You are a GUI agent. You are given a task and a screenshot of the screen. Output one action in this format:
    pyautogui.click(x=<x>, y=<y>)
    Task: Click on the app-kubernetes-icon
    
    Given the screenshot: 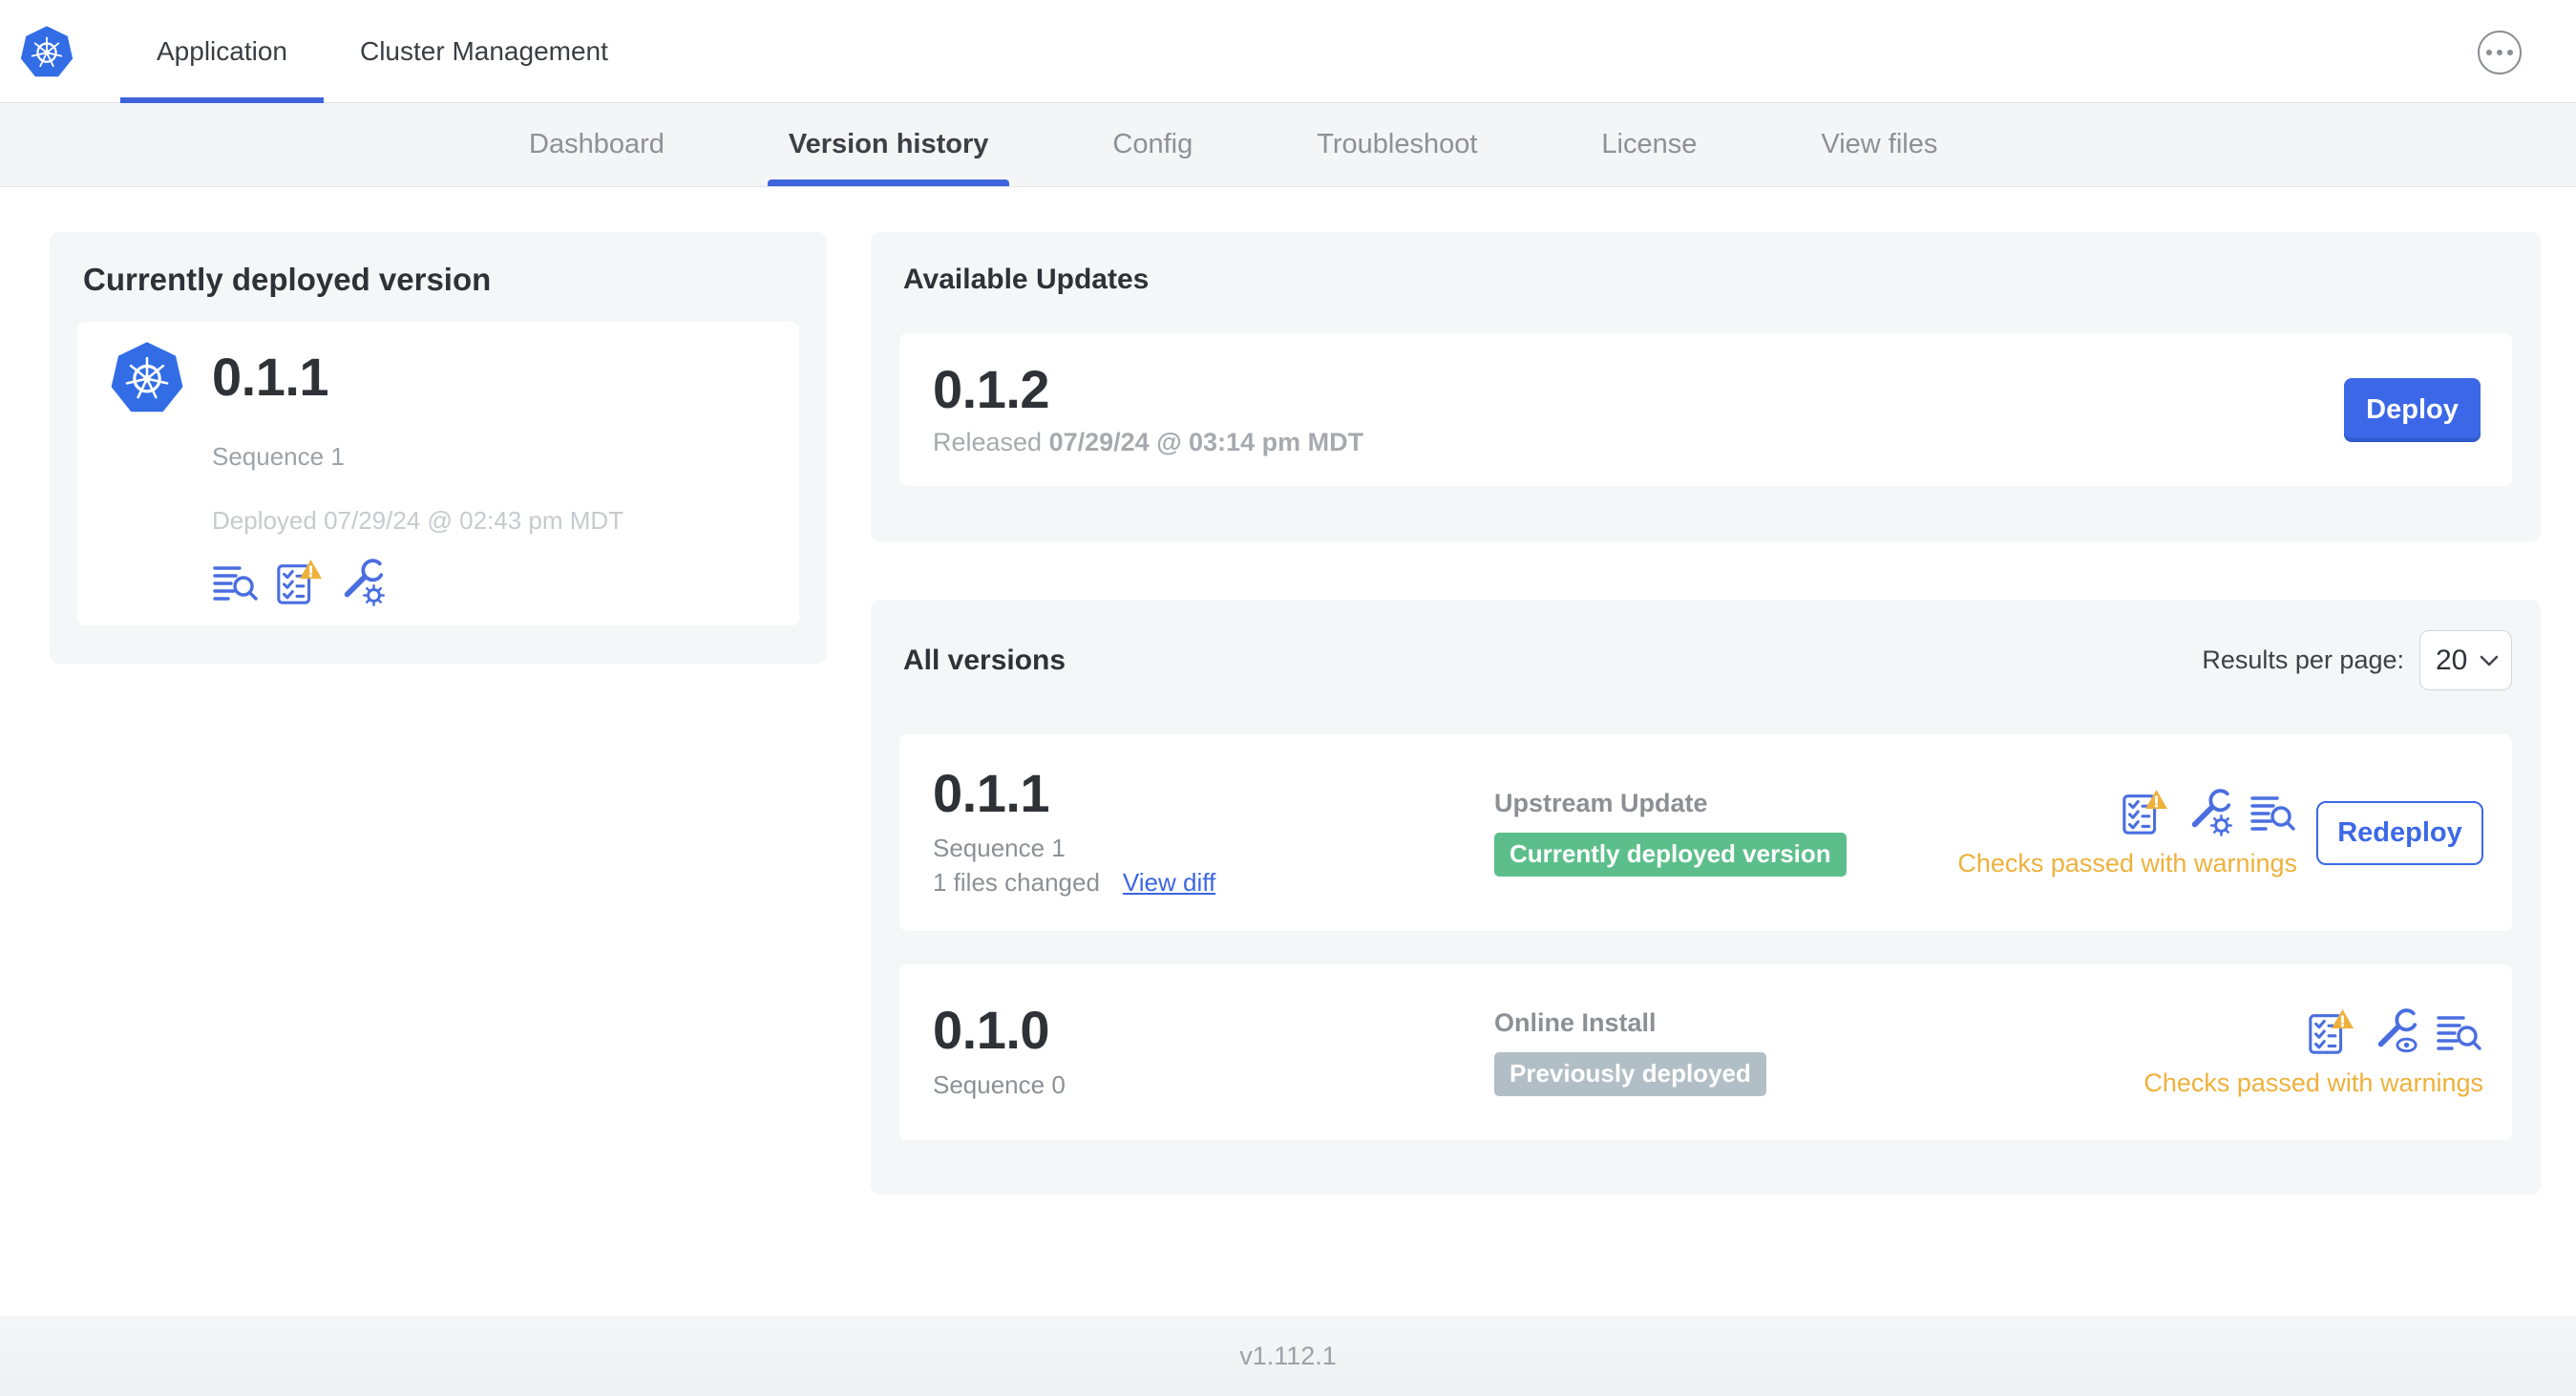 What is the action you would take?
    pyautogui.click(x=147, y=377)
    